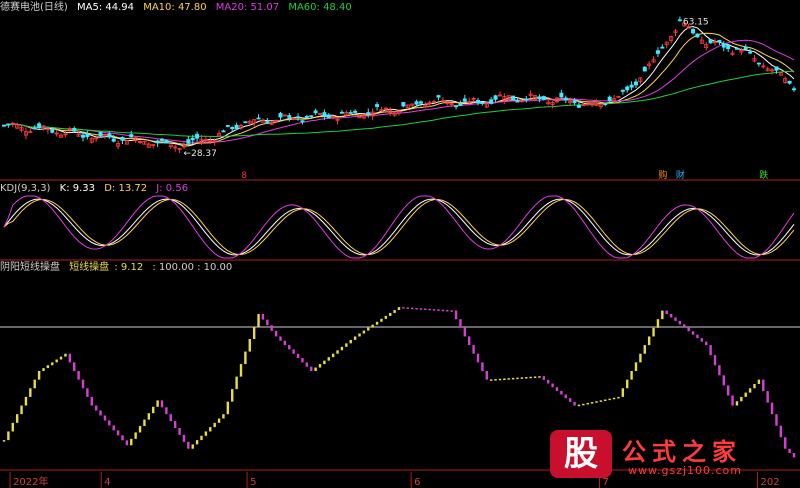 The height and width of the screenshot is (488, 800). Describe the element at coordinates (417, 482) in the screenshot. I see `date-label: 6` at that location.